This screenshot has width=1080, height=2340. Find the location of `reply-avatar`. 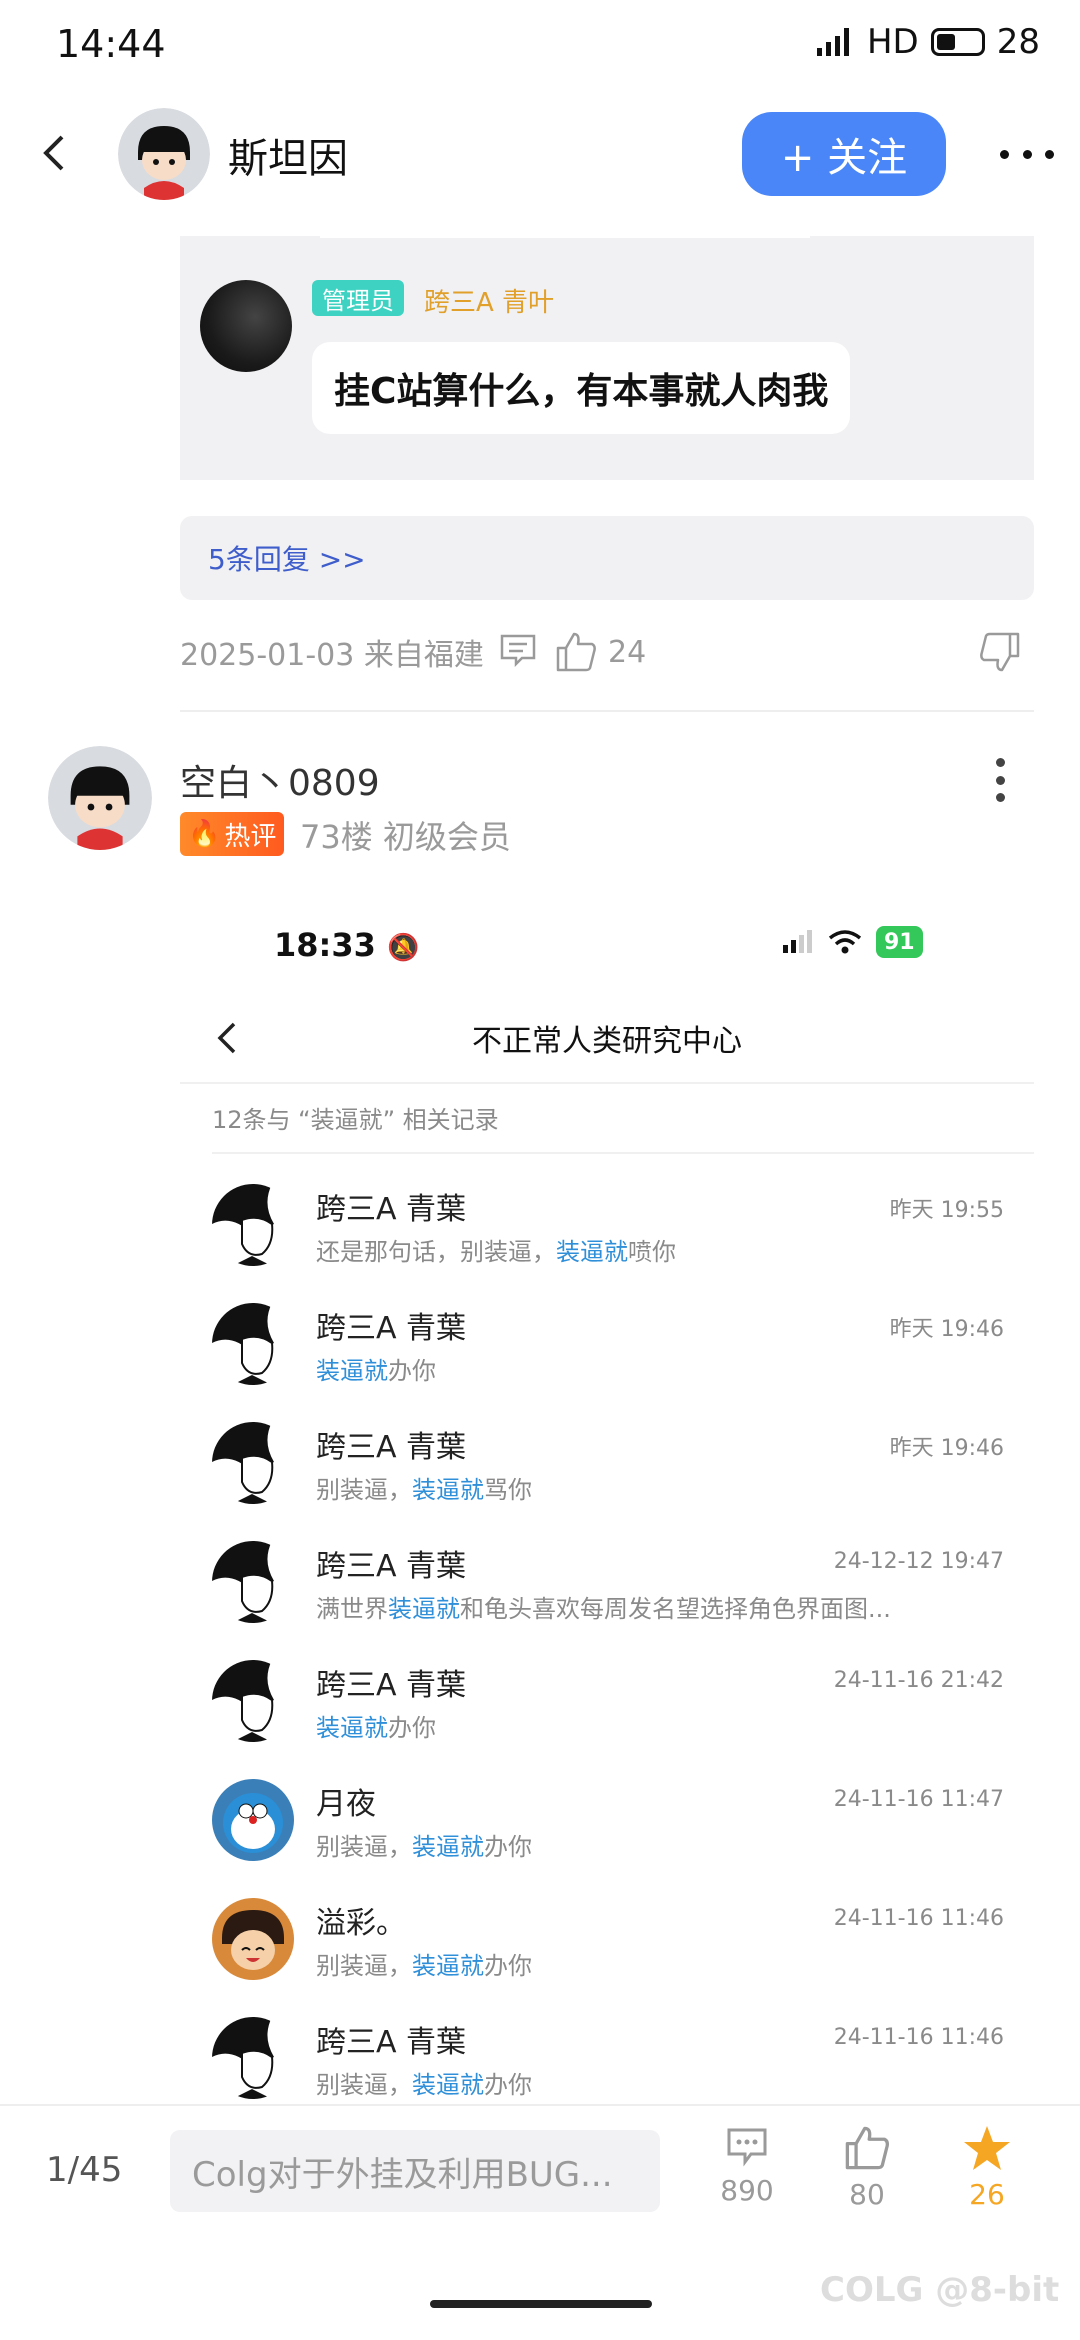

reply-avatar is located at coordinates (246, 326).